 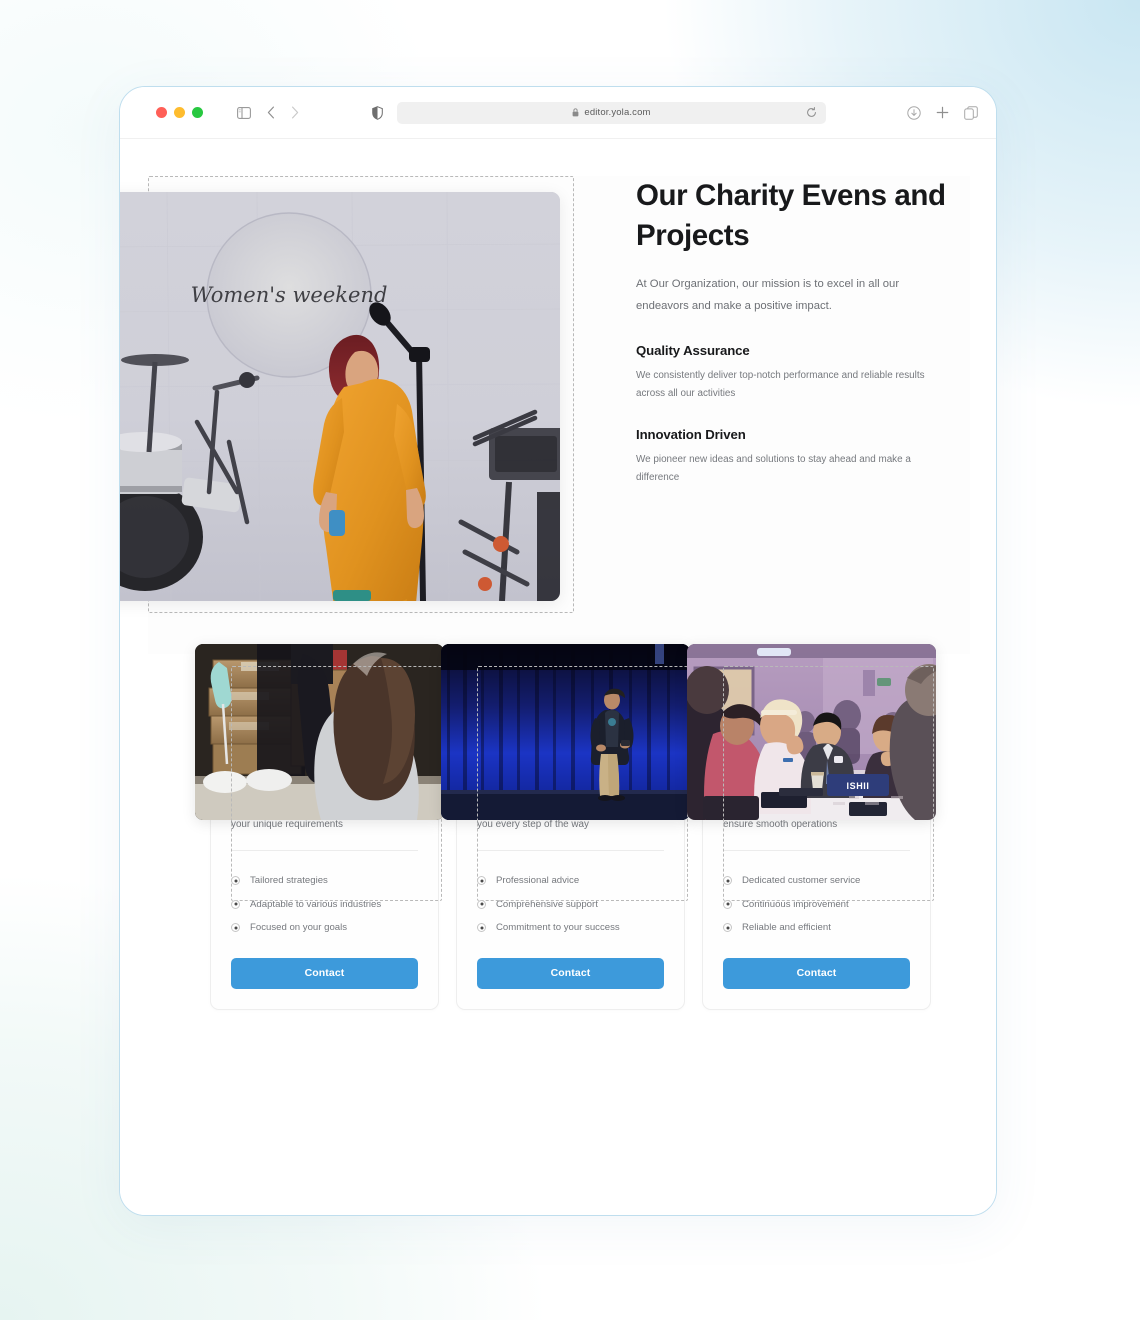 I want to click on page-title: Our Charity Evens and Projects, so click(x=791, y=215).